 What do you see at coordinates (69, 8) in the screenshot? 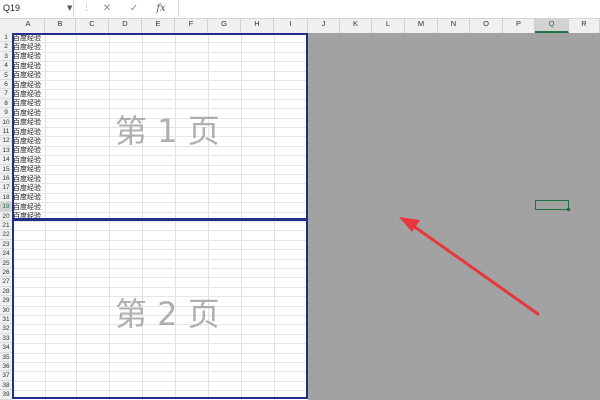
I see `chevron-down-icon: ▼` at bounding box center [69, 8].